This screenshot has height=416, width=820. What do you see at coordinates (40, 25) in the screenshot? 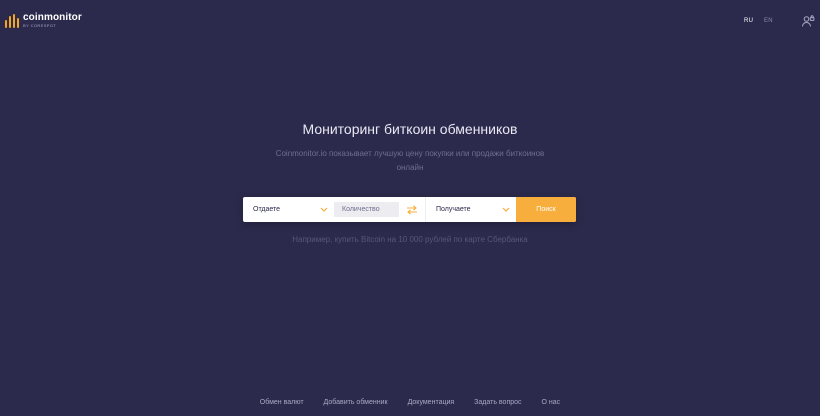
I see `logo-sub: BY CORESPOT` at bounding box center [40, 25].